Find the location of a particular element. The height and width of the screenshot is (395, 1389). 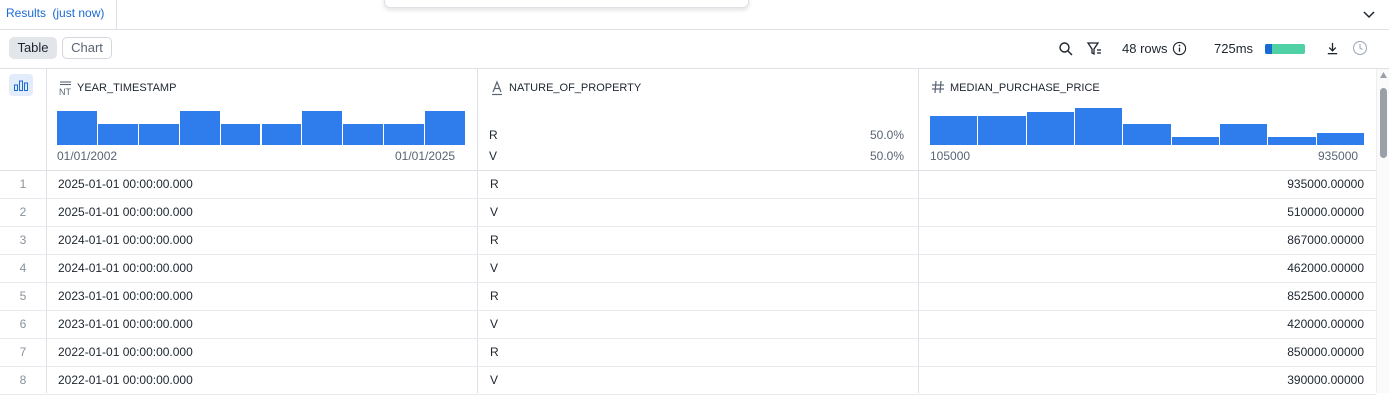

price-cell: 935000.00000 is located at coordinates (1325, 184).